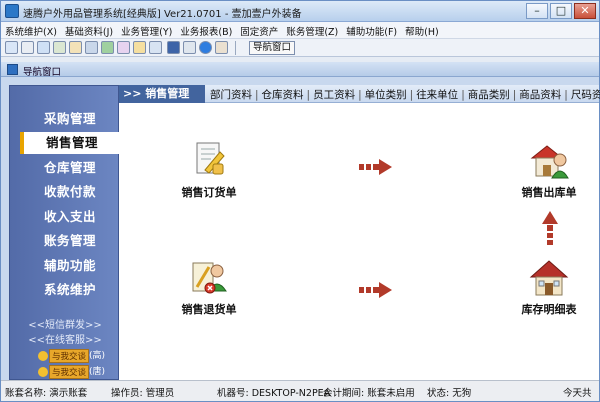 The image size is (600, 402). What do you see at coordinates (369, 393) in the screenshot?
I see `status-period: 会计期间: 账套未启用` at bounding box center [369, 393].